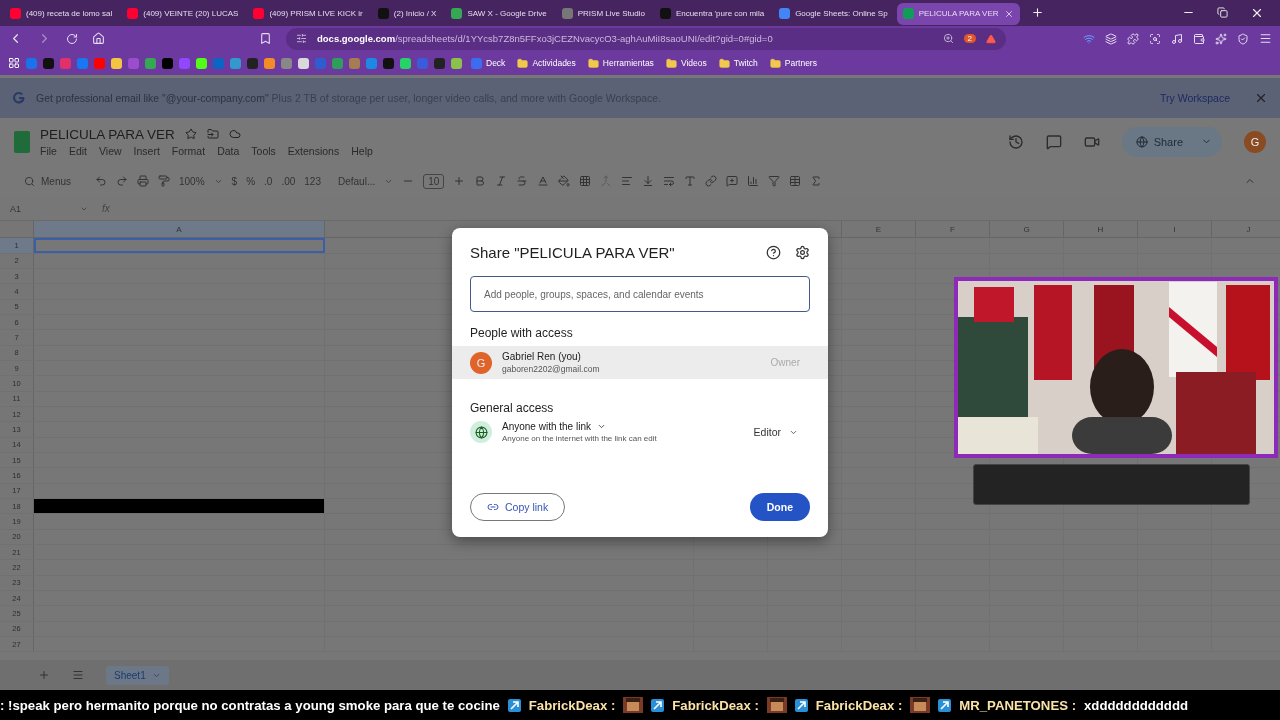 The width and height of the screenshot is (1280, 720). Describe the element at coordinates (362, 150) in the screenshot. I see `menu-item: Help` at that location.